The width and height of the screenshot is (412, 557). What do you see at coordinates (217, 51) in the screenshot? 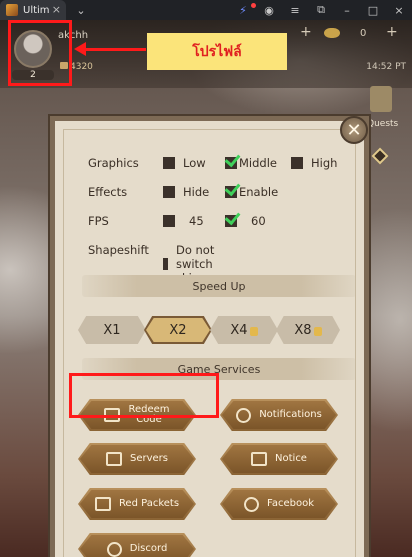
I see `profile-callout: โปรไฟล์` at bounding box center [217, 51].